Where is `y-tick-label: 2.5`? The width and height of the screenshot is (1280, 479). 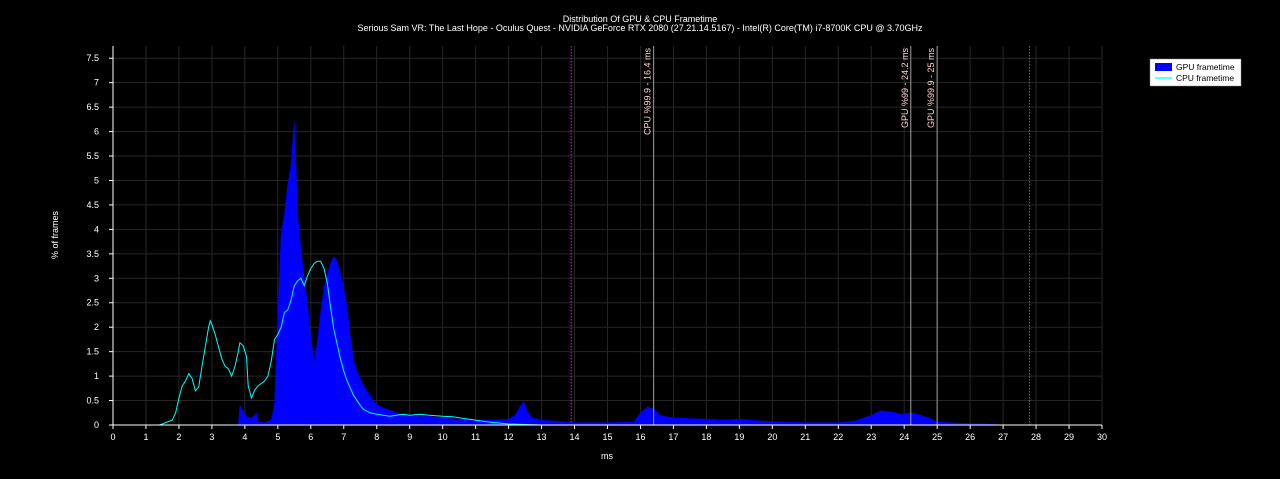 y-tick-label: 2.5 is located at coordinates (92, 303).